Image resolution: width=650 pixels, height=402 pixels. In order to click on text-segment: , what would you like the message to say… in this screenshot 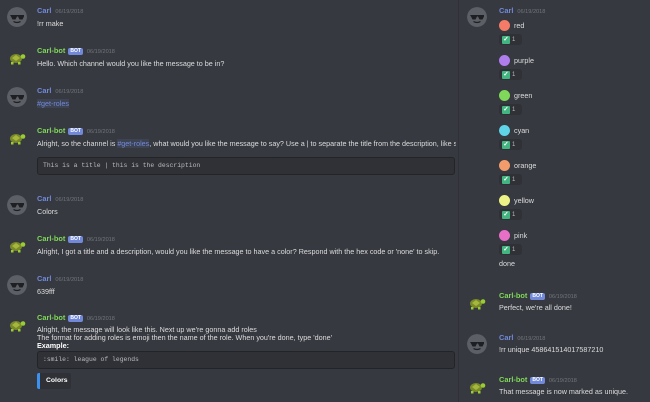, I will do `click(302, 143)`.